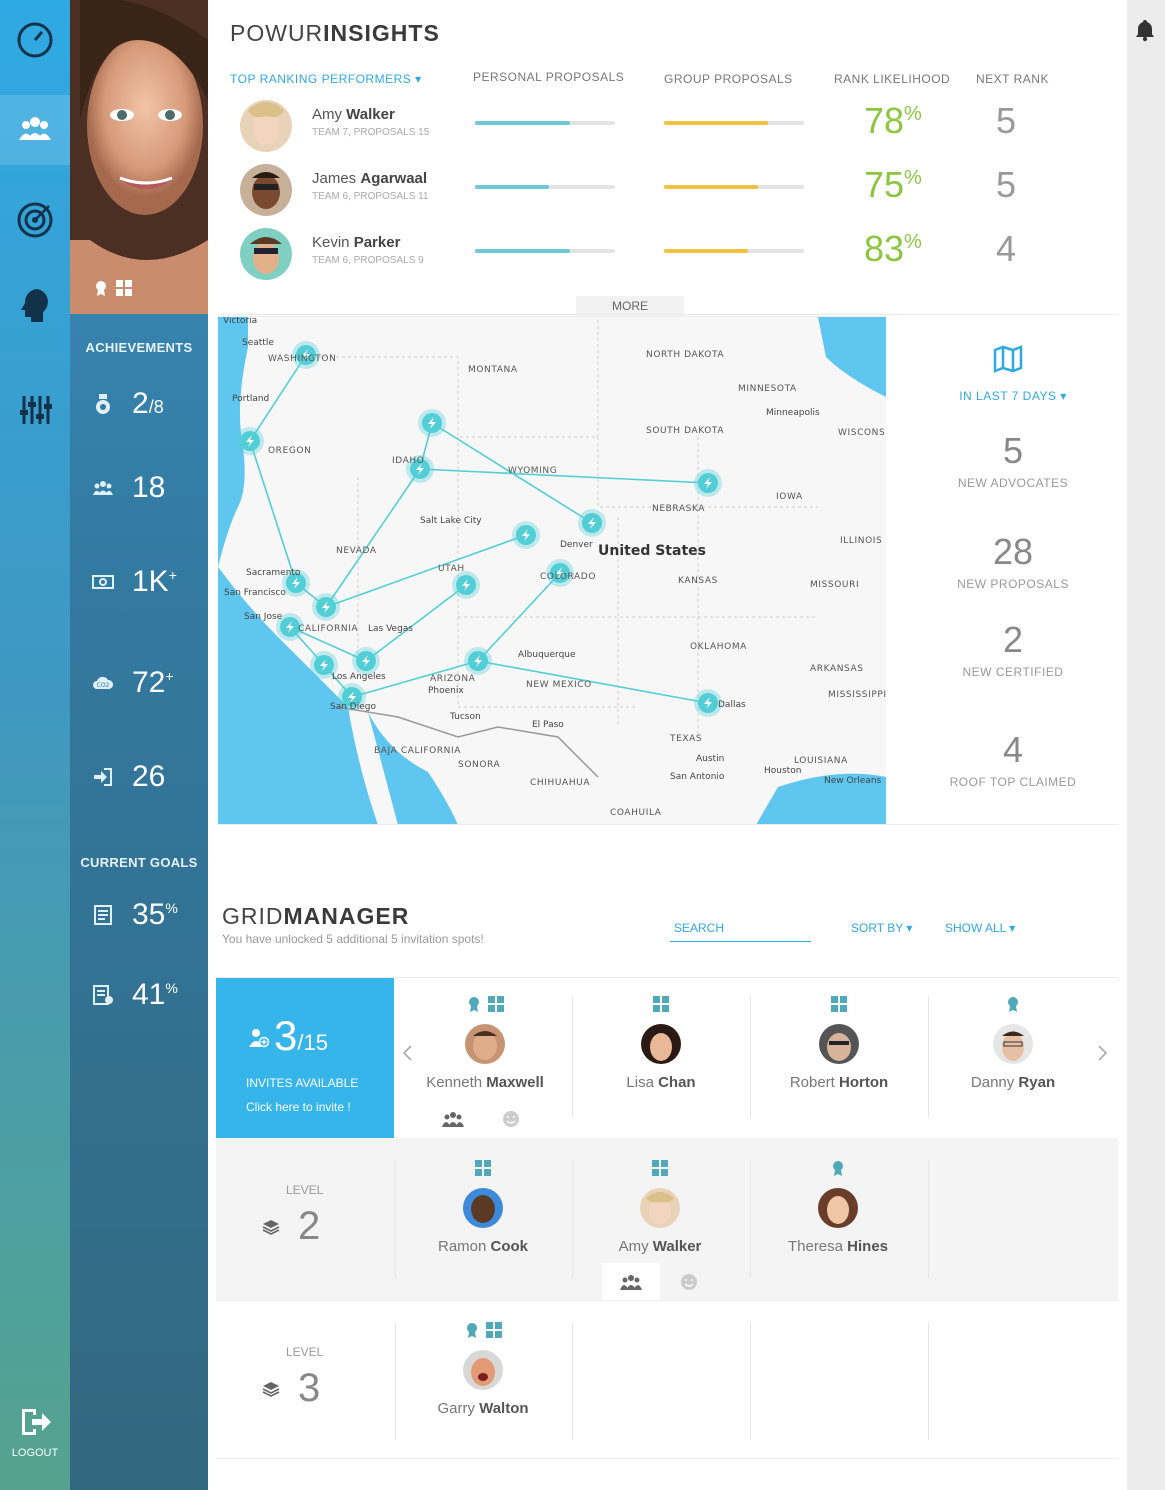 This screenshot has width=1165, height=1490. What do you see at coordinates (305, 1190) in the screenshot?
I see `level-label: LEVEL` at bounding box center [305, 1190].